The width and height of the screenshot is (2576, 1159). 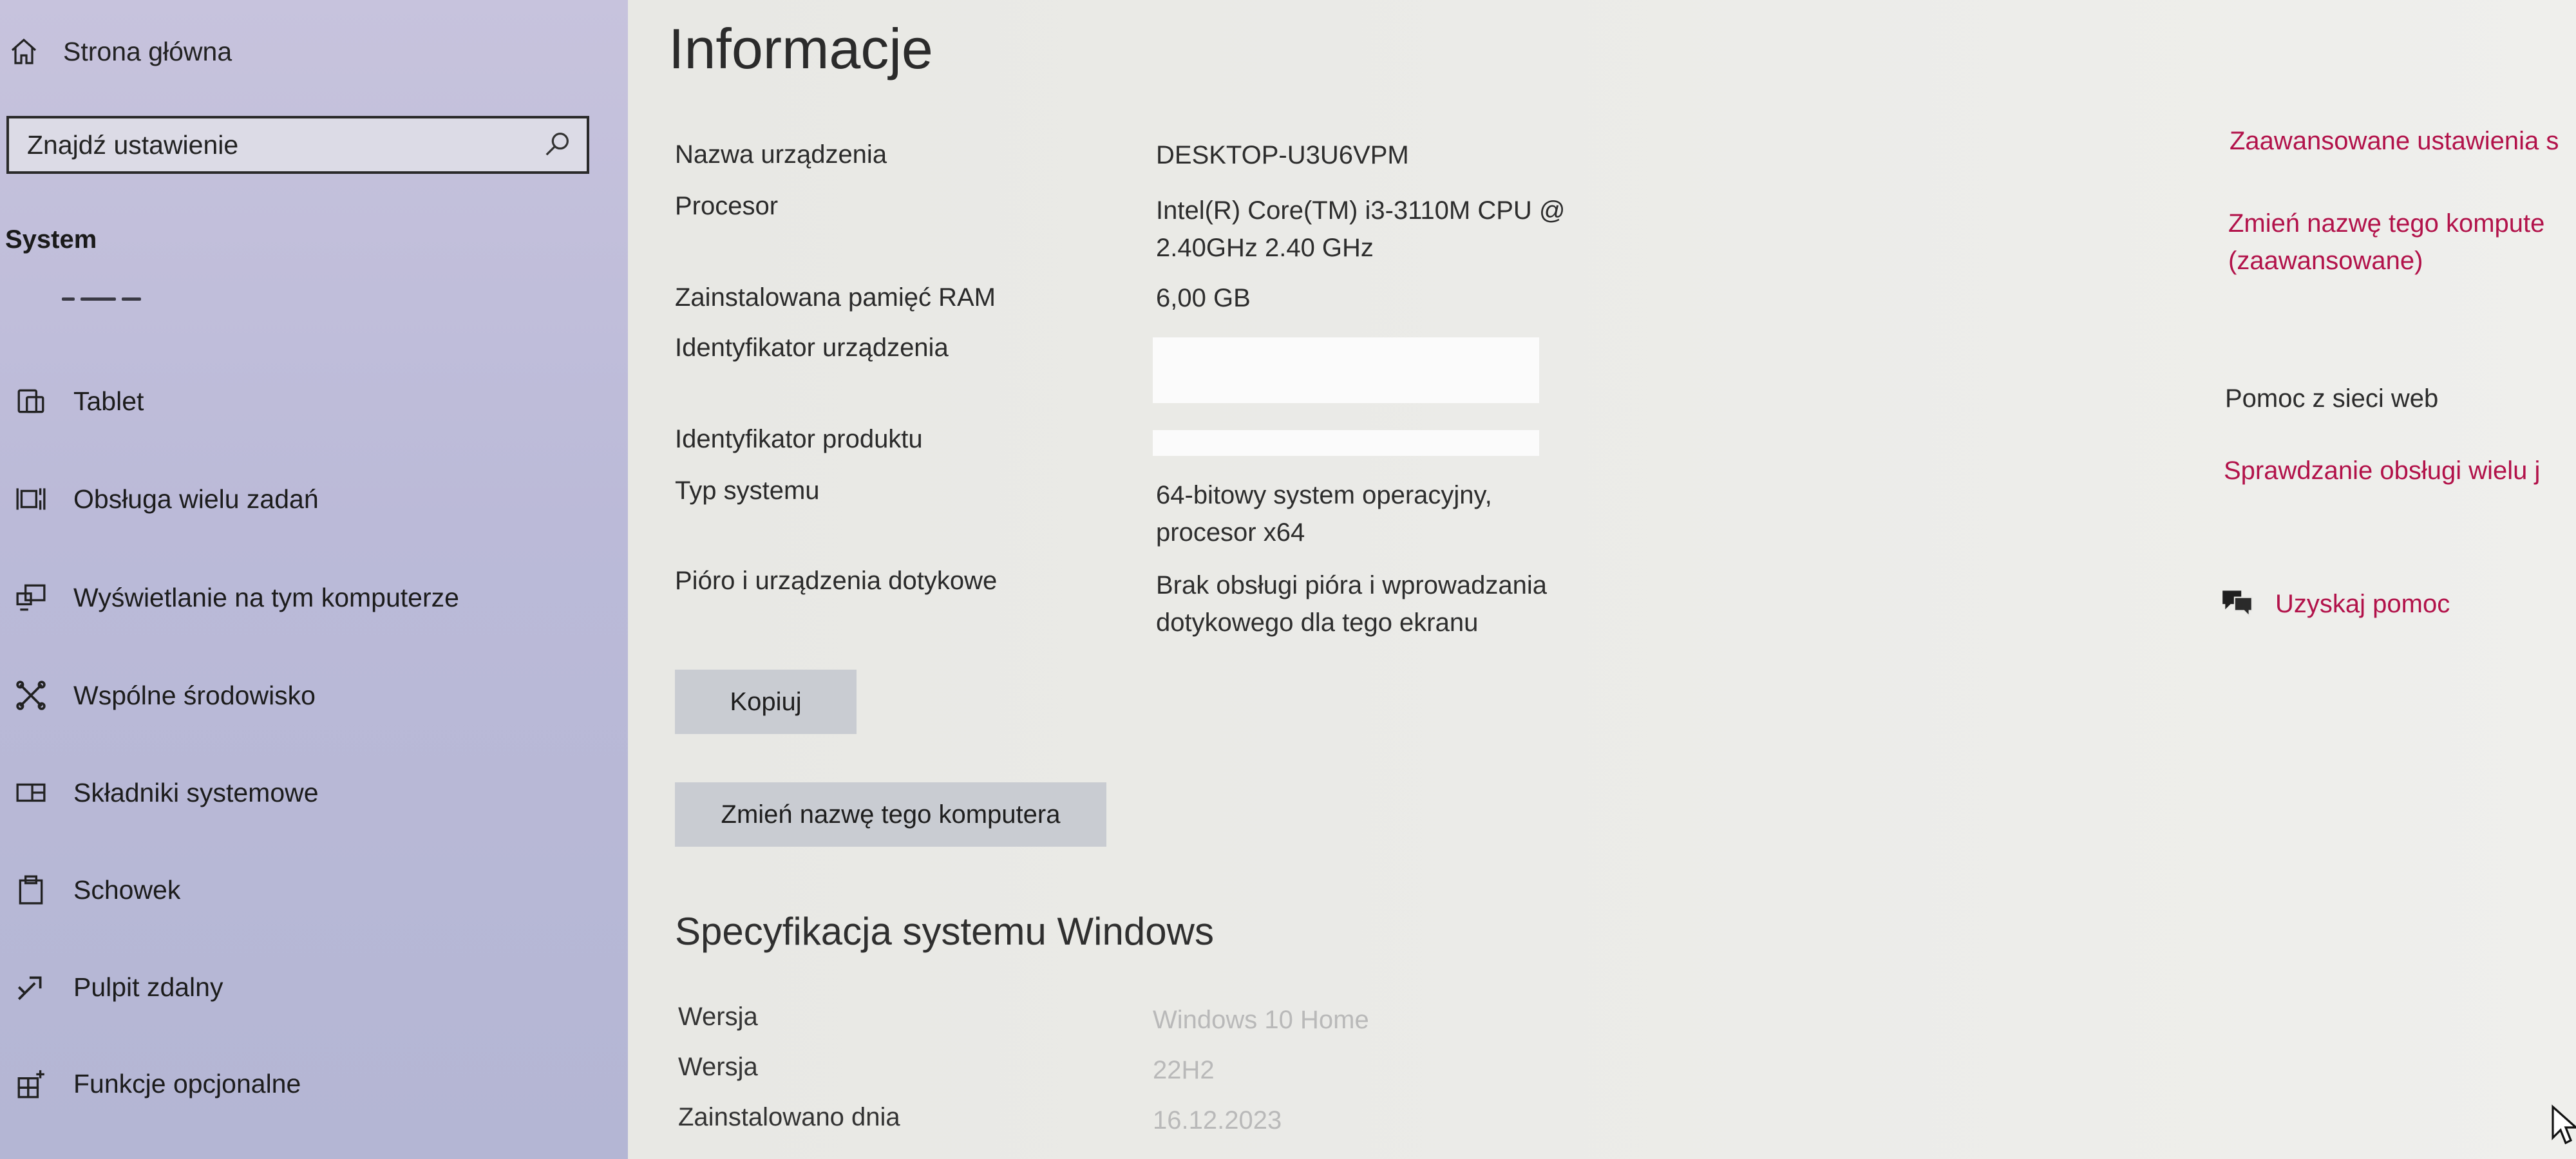 What do you see at coordinates (837, 581) in the screenshot?
I see `pen-touch-label: Pióro i urządzenia dotykowe` at bounding box center [837, 581].